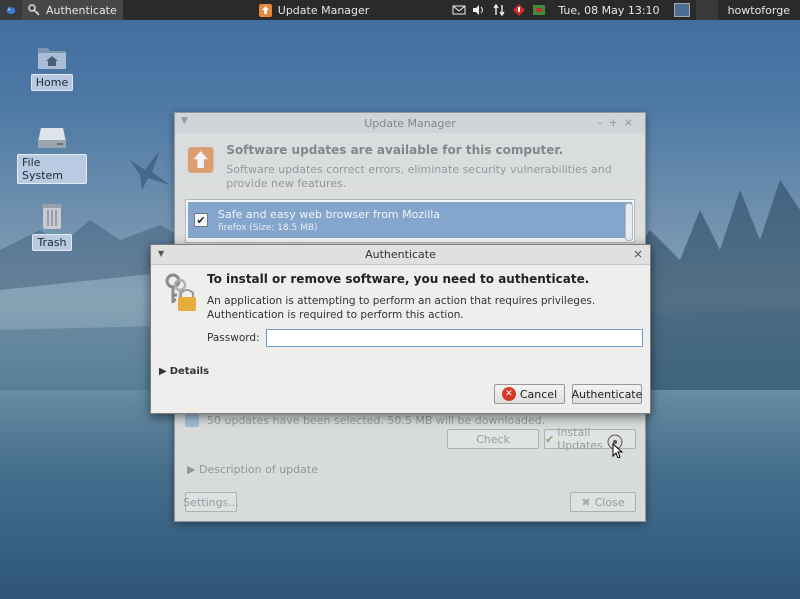 Image resolution: width=800 pixels, height=599 pixels. I want to click on description-label: Description of update, so click(258, 469).